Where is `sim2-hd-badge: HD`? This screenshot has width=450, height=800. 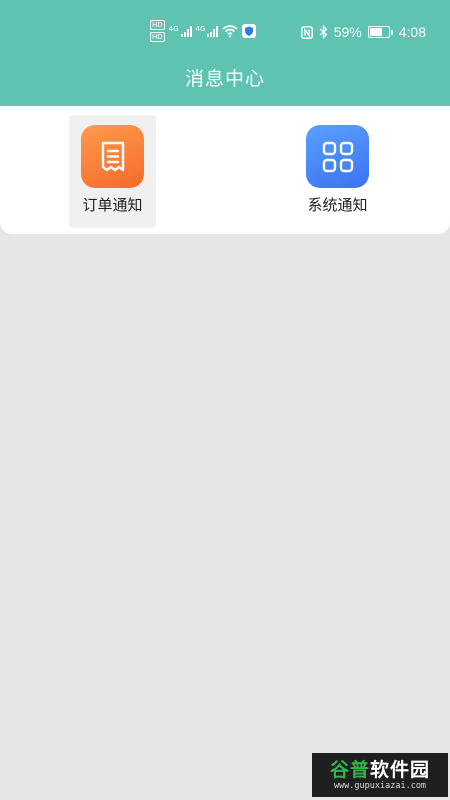
sim2-hd-badge: HD is located at coordinates (157, 37).